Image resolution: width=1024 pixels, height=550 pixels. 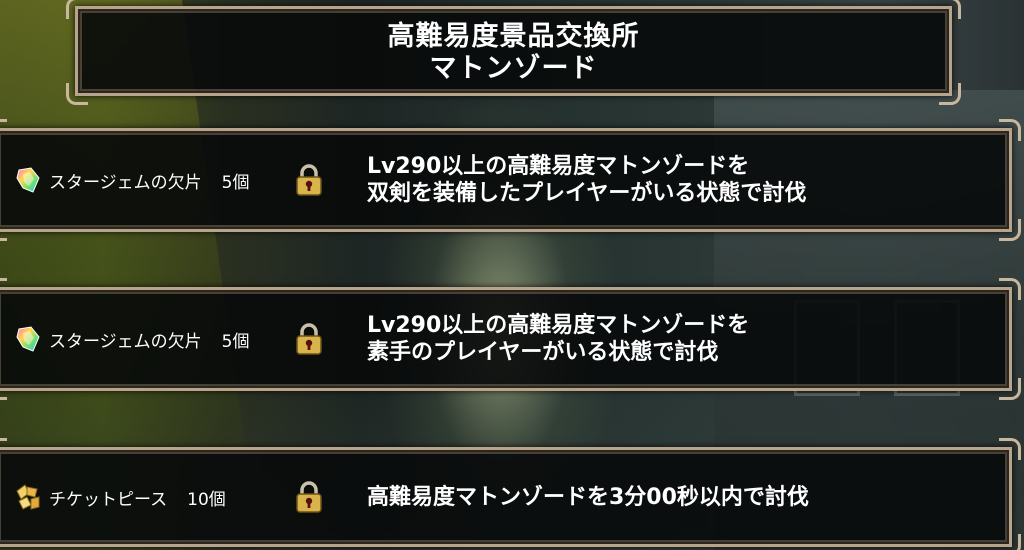 I want to click on reward-quantity: 10個, so click(x=206, y=499).